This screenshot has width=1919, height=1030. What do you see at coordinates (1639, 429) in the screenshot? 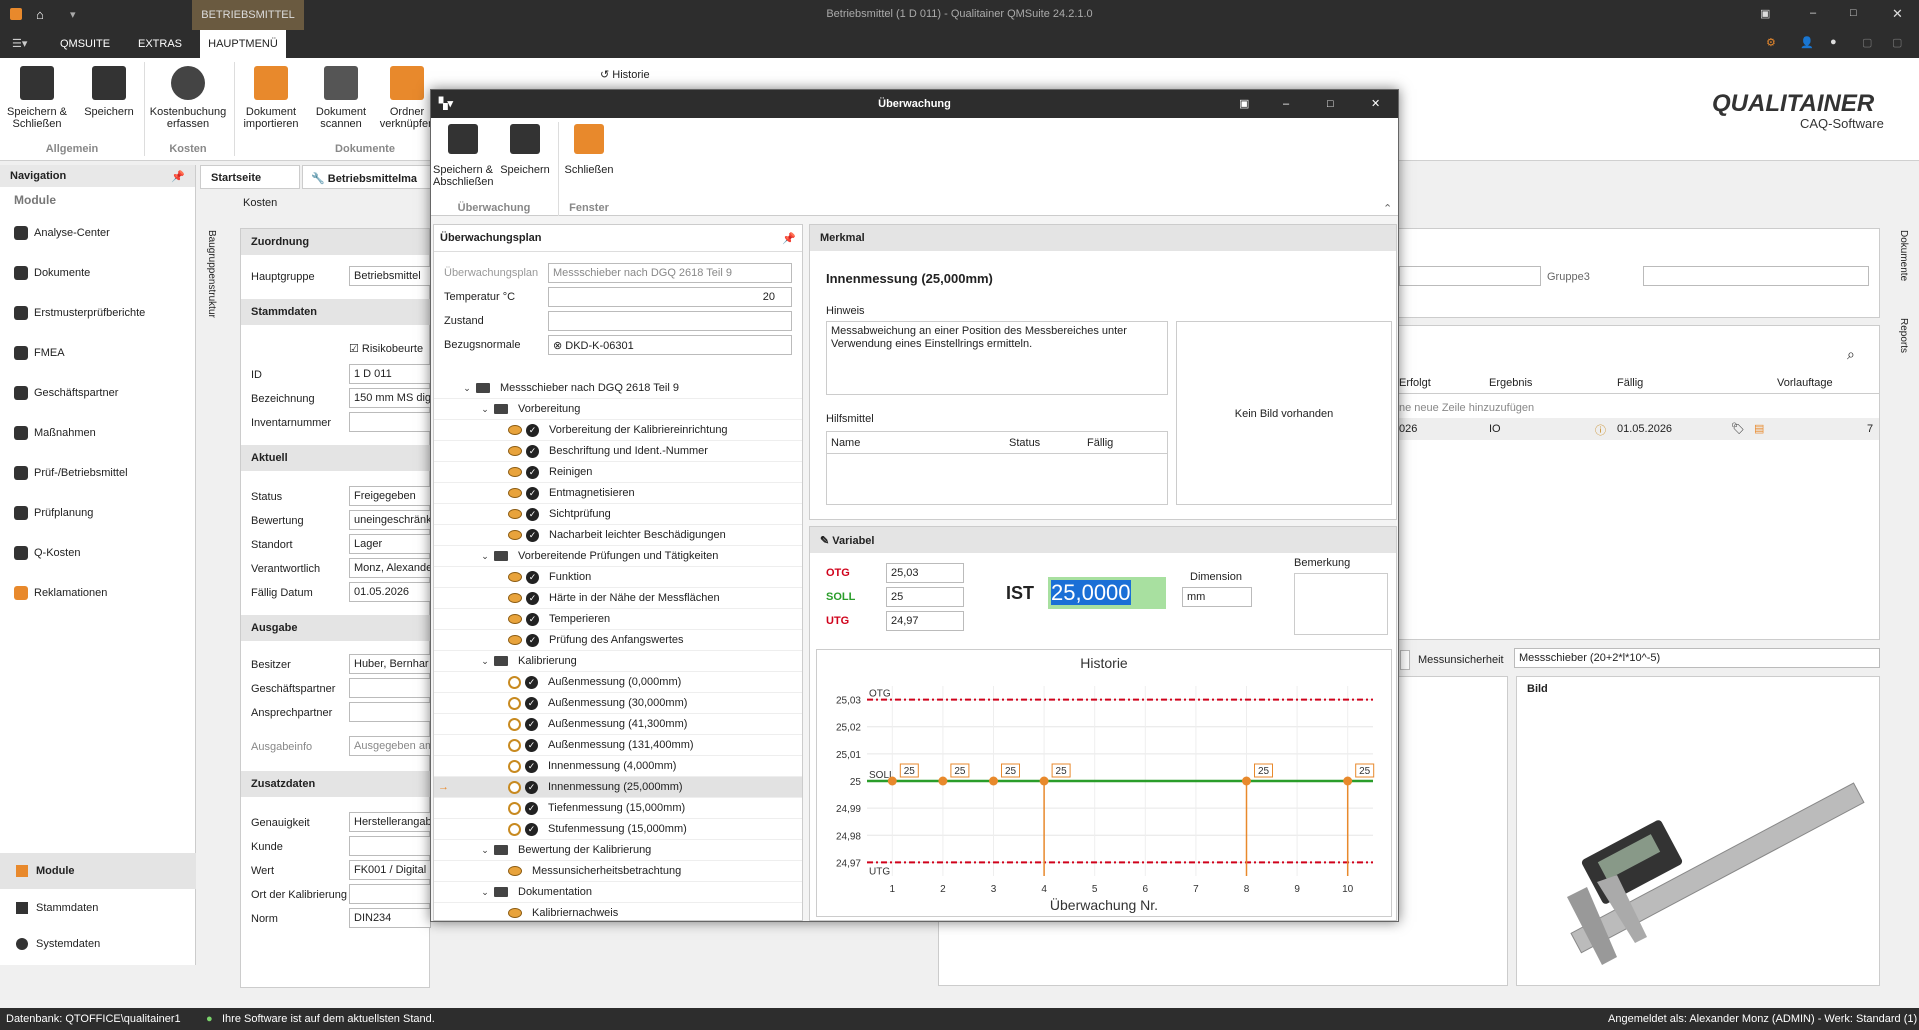
I see `table-row: 026 IO ⓘ 01.05.2026 🏷 ▤ 7` at bounding box center [1639, 429].